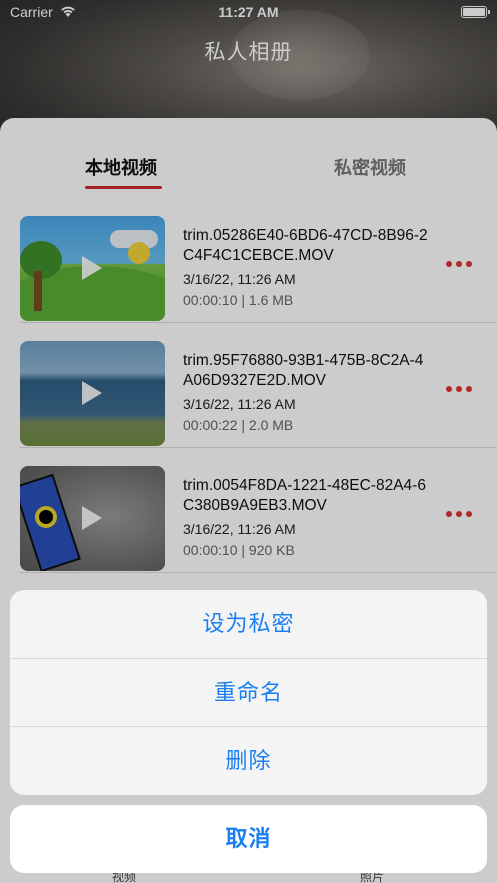 The image size is (497, 883). I want to click on cancel-button: 取消, so click(248, 839).